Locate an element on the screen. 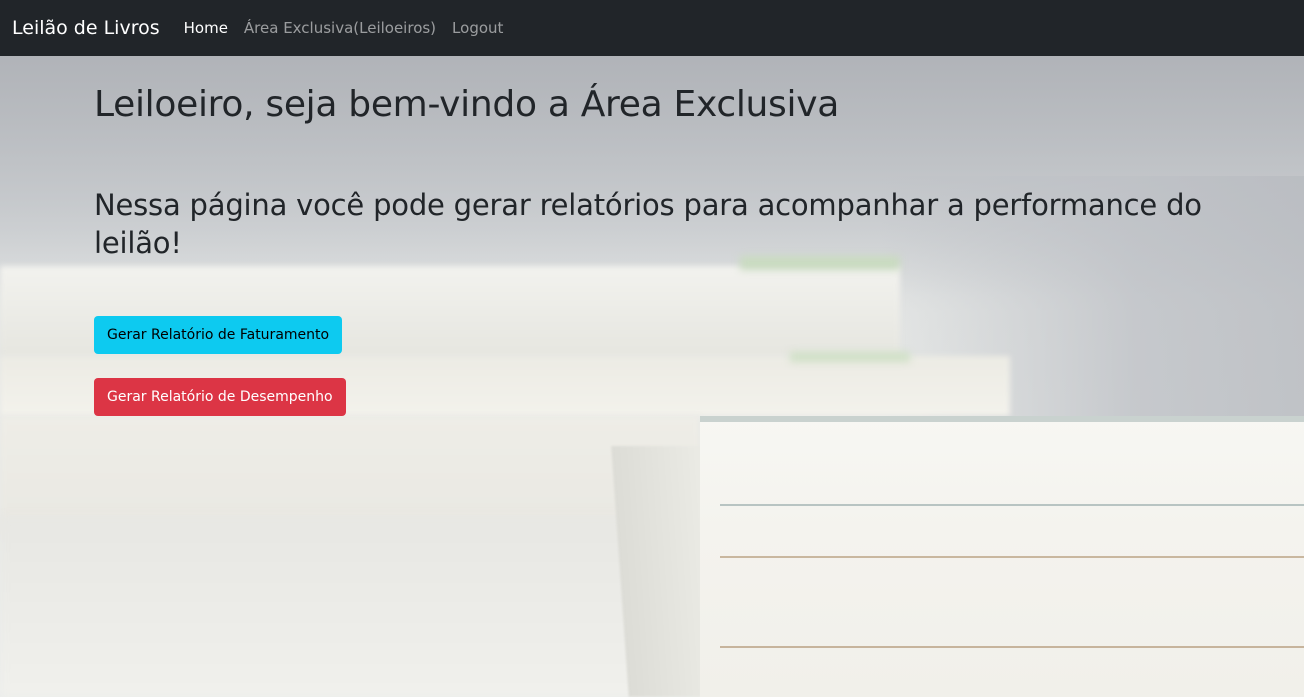  background-book-edge is located at coordinates (1002, 419).